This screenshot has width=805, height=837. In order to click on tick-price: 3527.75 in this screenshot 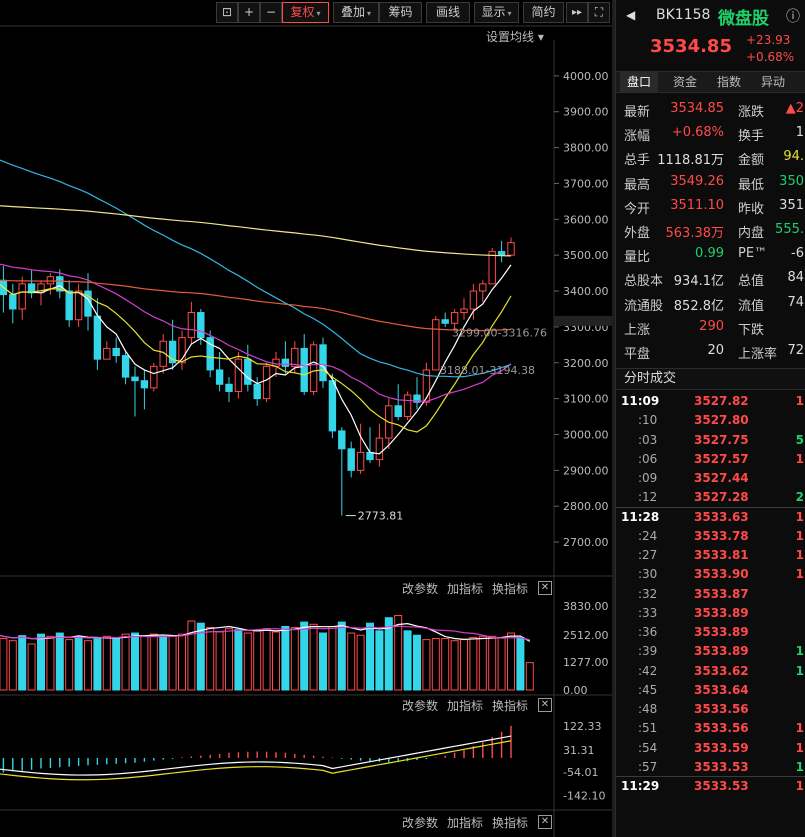, I will do `click(721, 439)`.